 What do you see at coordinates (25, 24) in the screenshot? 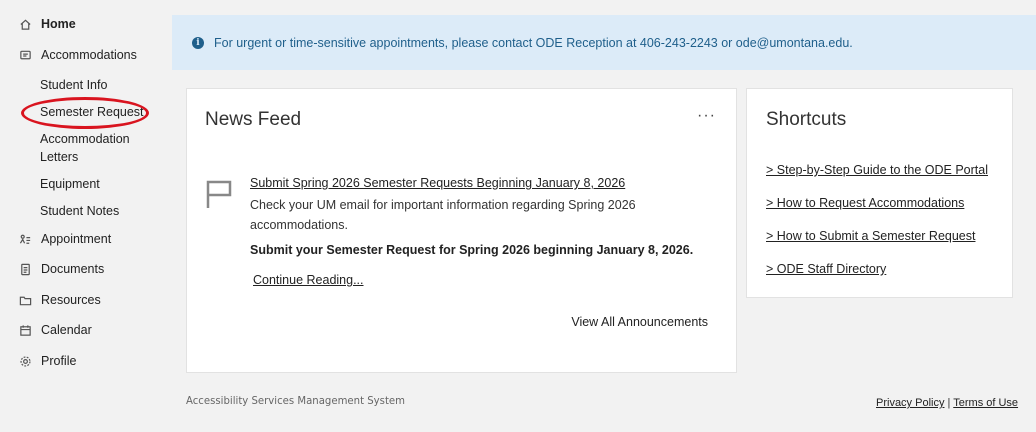
I see `home-icon` at bounding box center [25, 24].